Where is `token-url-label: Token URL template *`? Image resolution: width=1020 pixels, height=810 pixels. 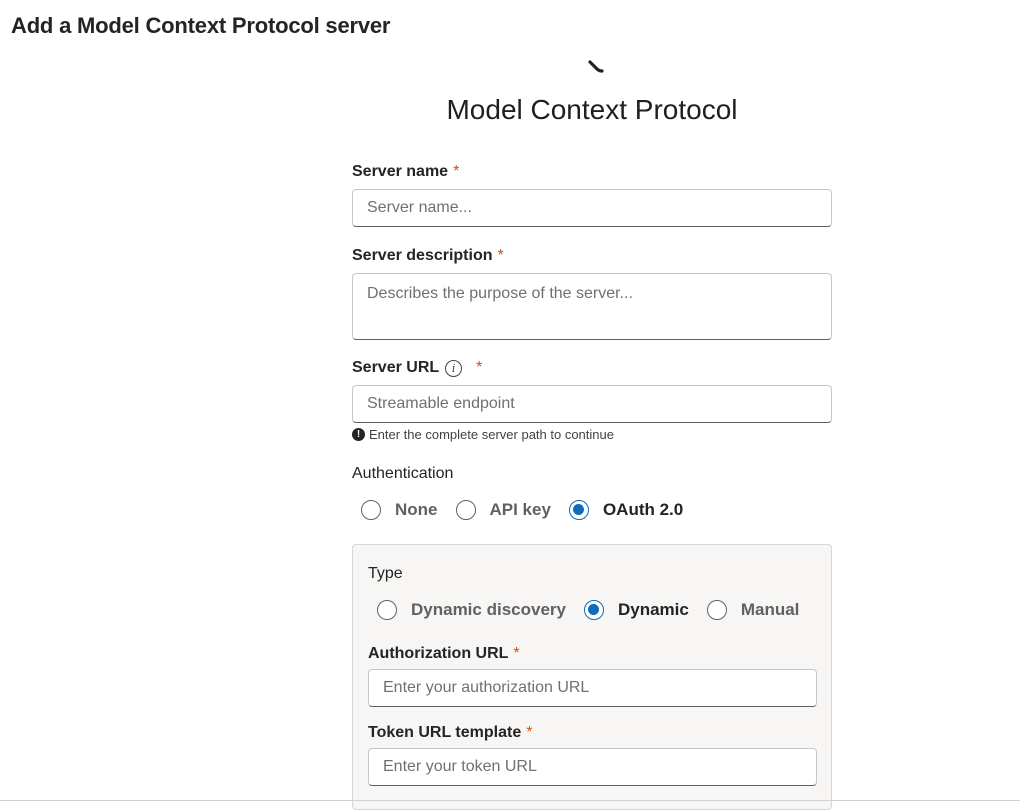
token-url-label: Token URL template * is located at coordinates (450, 733).